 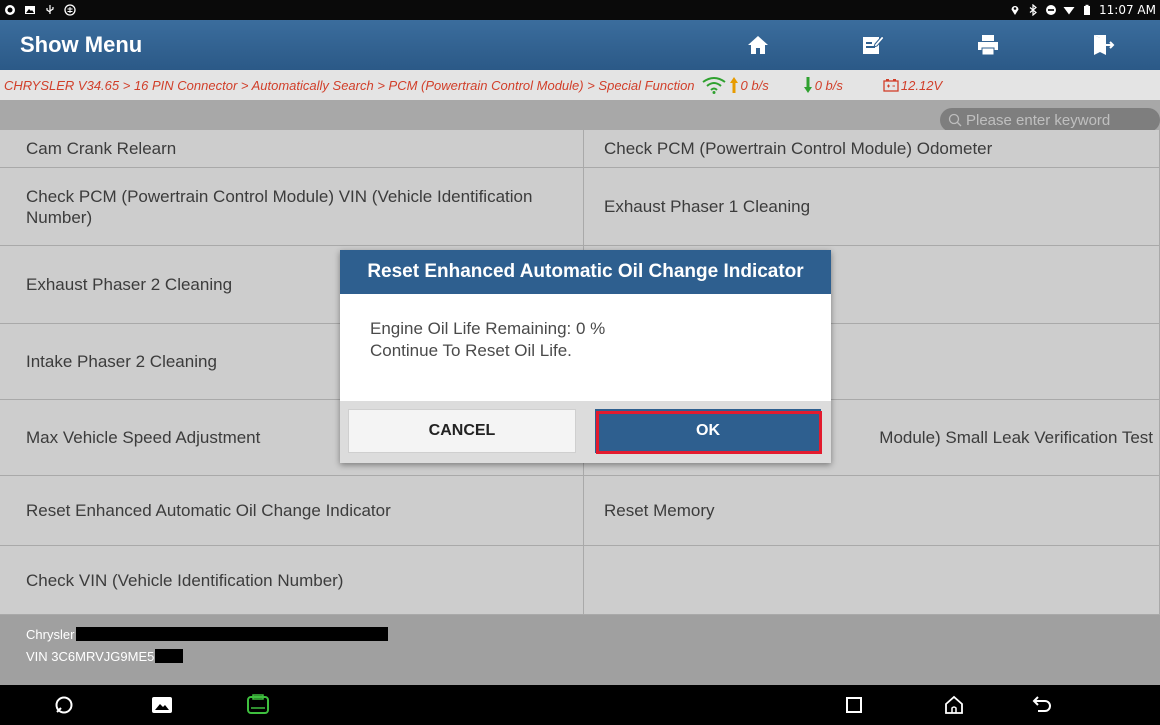 I want to click on dialog-line-continue: Continue To Reset Oil Life., so click(x=471, y=350).